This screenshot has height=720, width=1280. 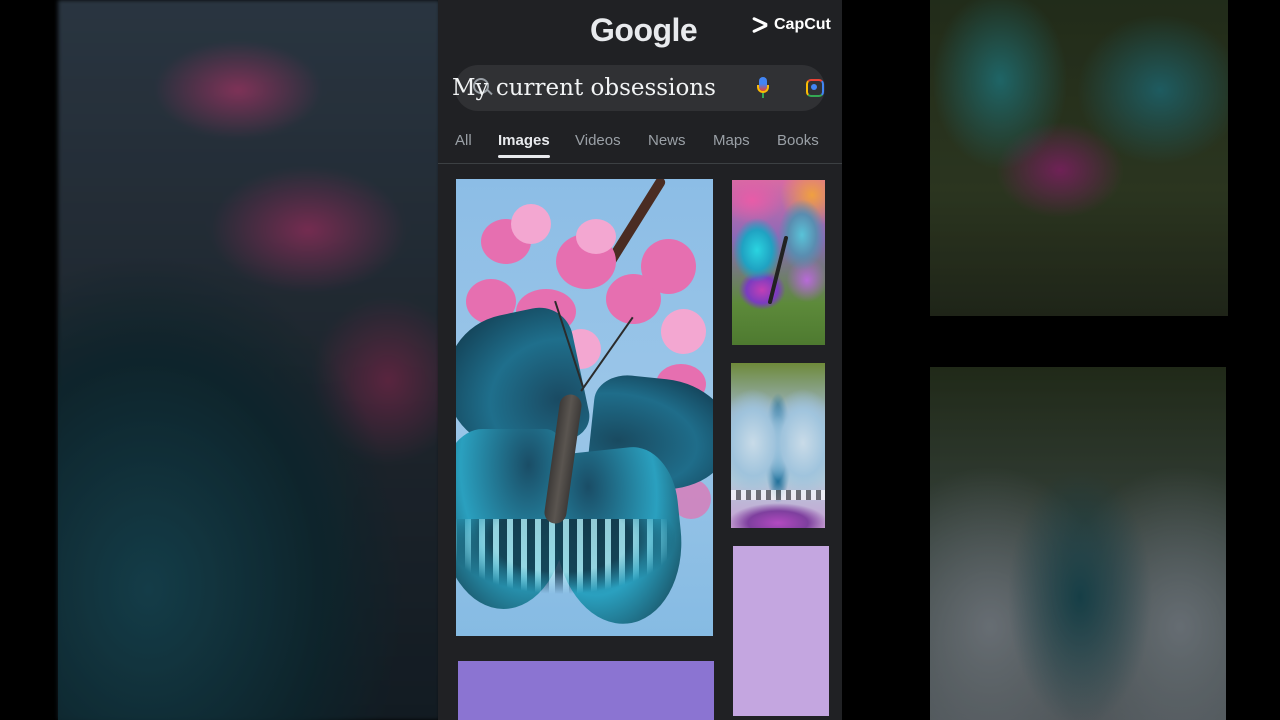 I want to click on image-result-colorful-butterfly, so click(x=778, y=262).